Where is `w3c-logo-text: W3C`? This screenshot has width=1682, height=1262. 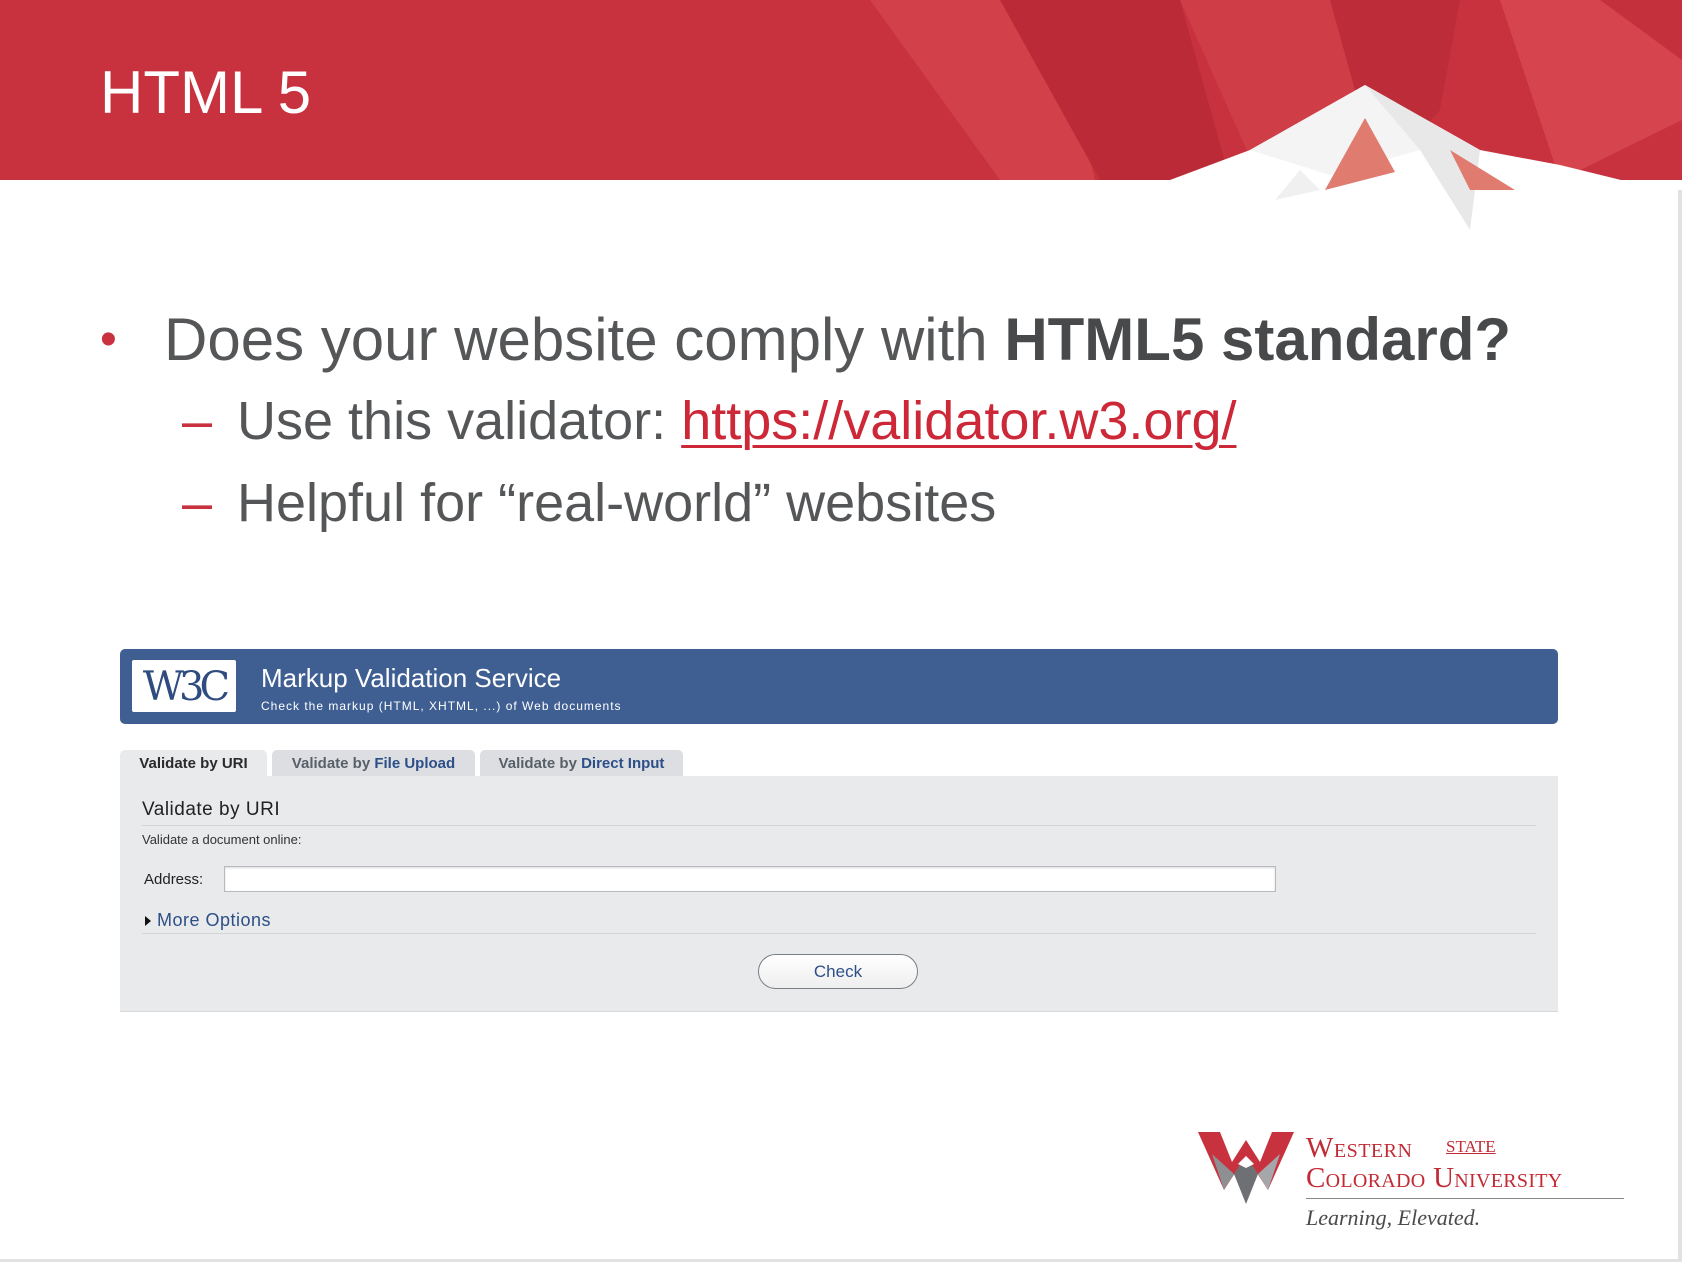 w3c-logo-text: W3C is located at coordinates (186, 687).